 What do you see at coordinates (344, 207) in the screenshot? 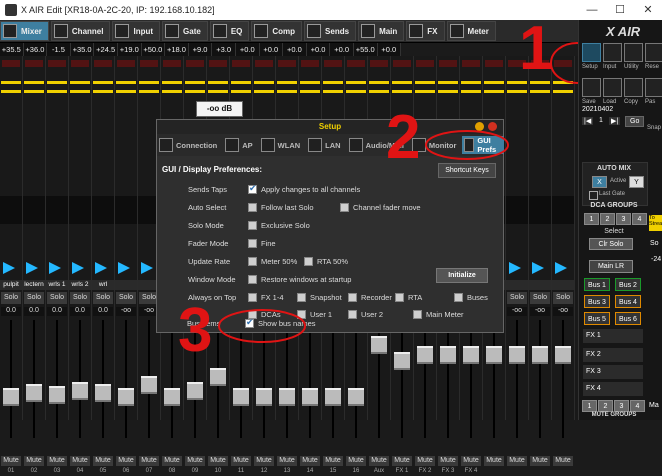
I see `fader-move-checkbox` at bounding box center [344, 207].